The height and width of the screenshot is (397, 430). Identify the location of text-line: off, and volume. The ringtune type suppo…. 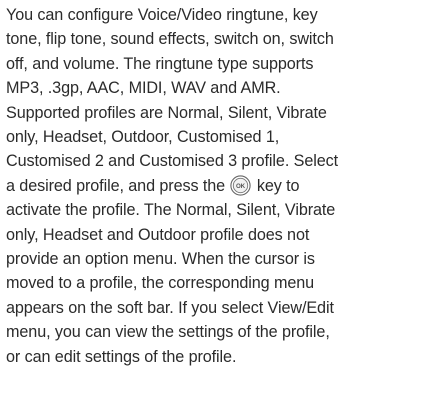
(160, 63).